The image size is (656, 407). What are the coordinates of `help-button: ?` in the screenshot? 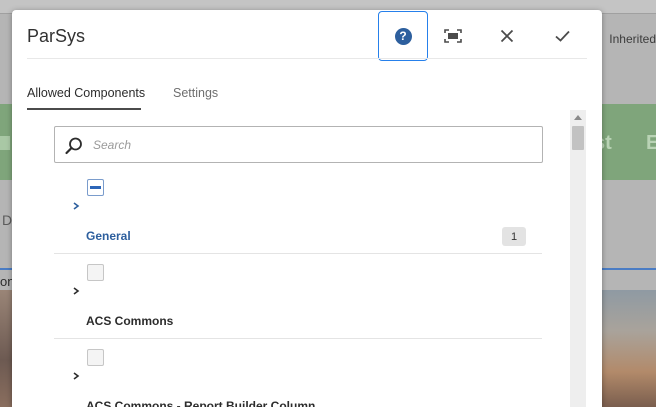 It's located at (403, 36).